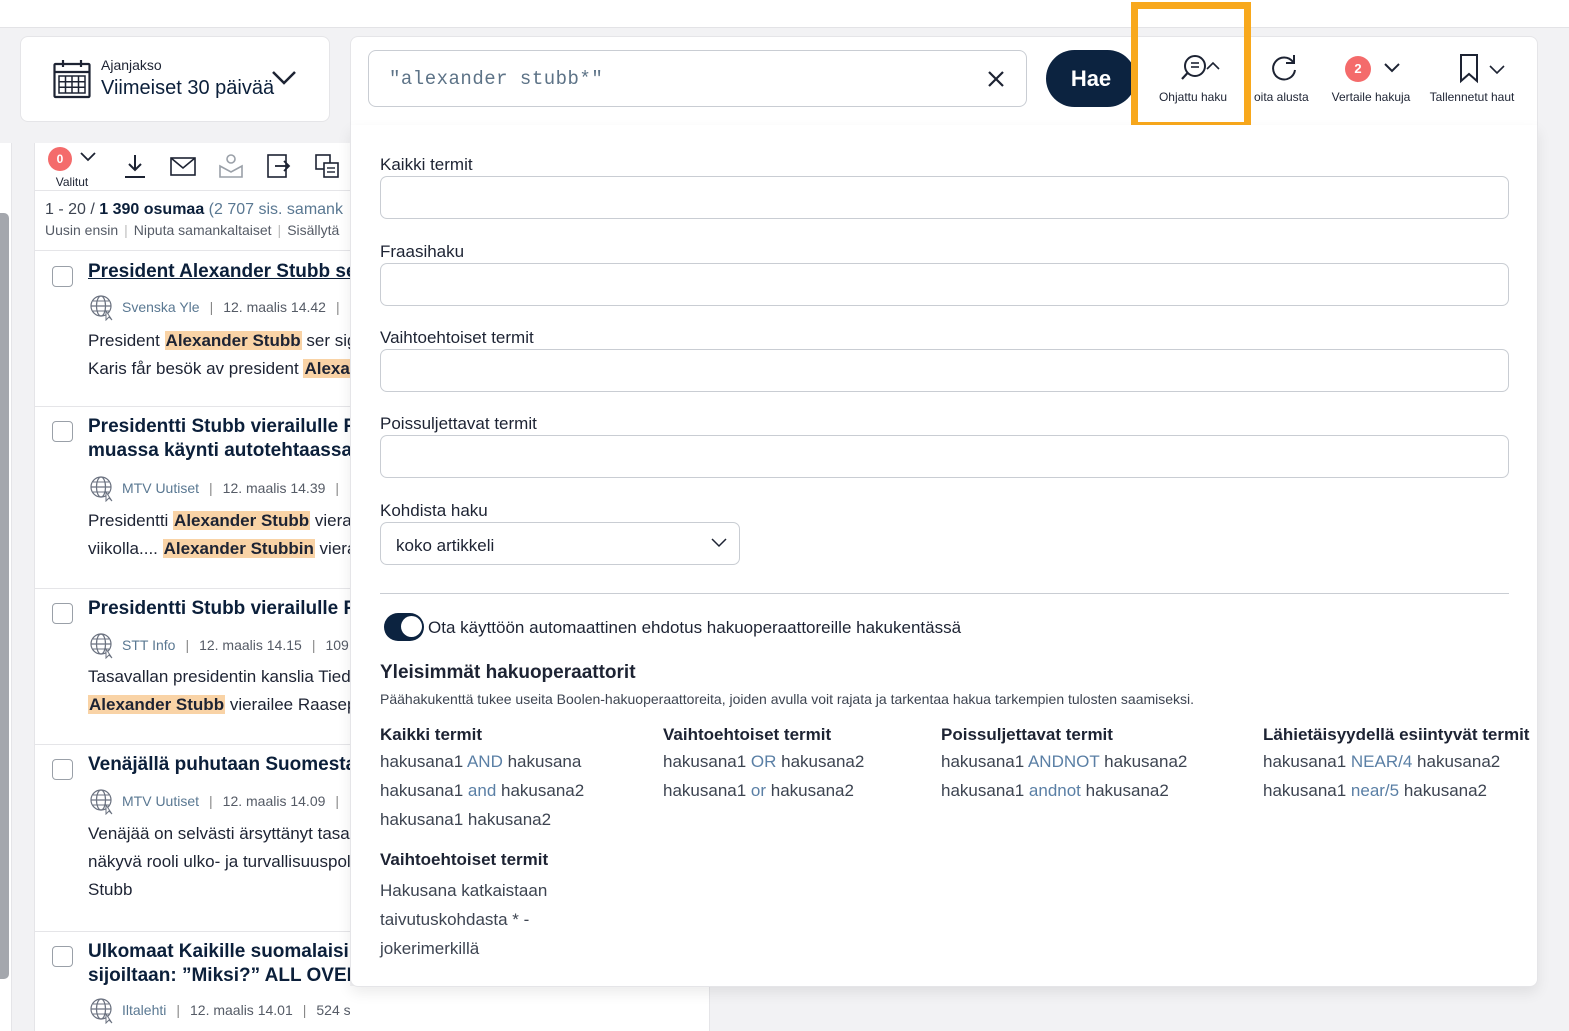 This screenshot has width=1569, height=1031. Describe the element at coordinates (219, 975) in the screenshot. I see `result-title-line2: sijoiltaan: ”Miksi?” ALL OVER P` at that location.